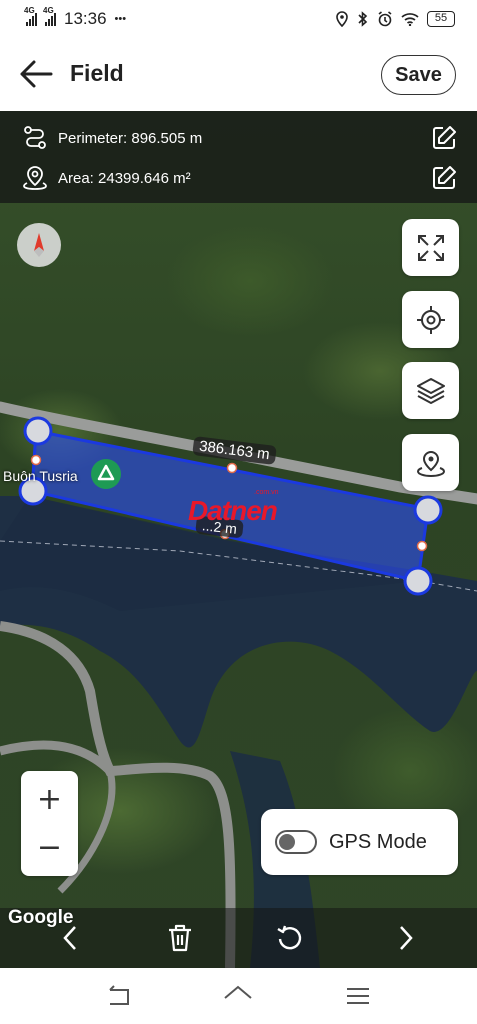  What do you see at coordinates (239, 178) in the screenshot?
I see `area-row: Area: 24399.646 m²` at bounding box center [239, 178].